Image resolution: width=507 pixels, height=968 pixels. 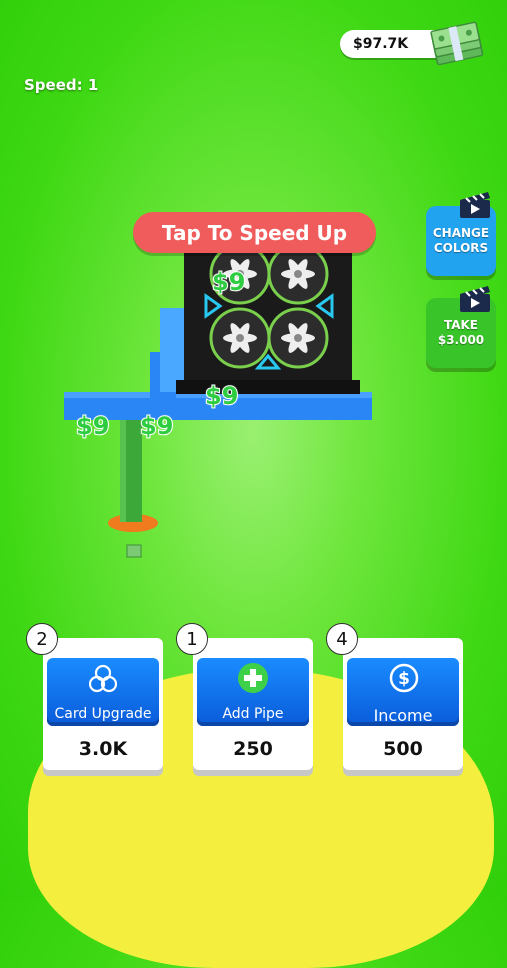 I want to click on add-pipe-price: 250, so click(x=253, y=749).